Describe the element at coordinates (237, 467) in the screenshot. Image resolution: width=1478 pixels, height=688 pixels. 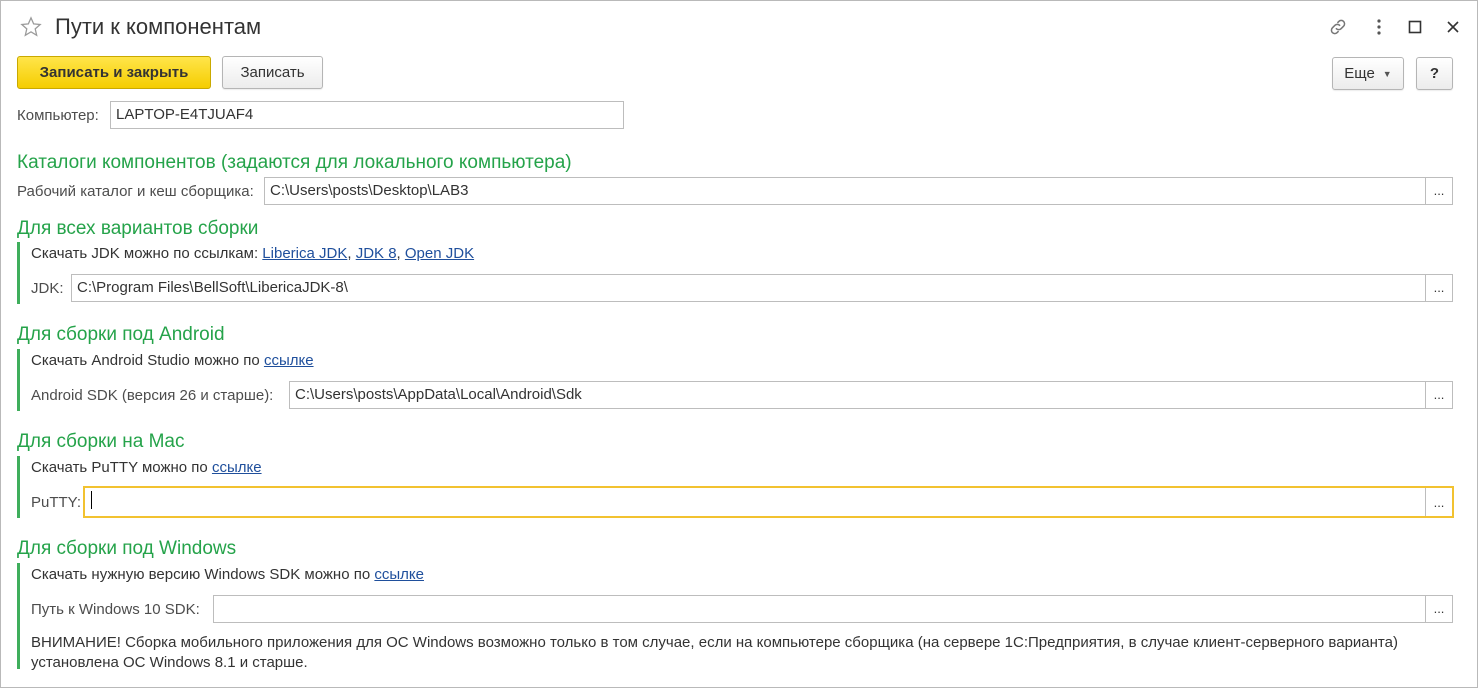
I see `putty-link: ссылке` at that location.